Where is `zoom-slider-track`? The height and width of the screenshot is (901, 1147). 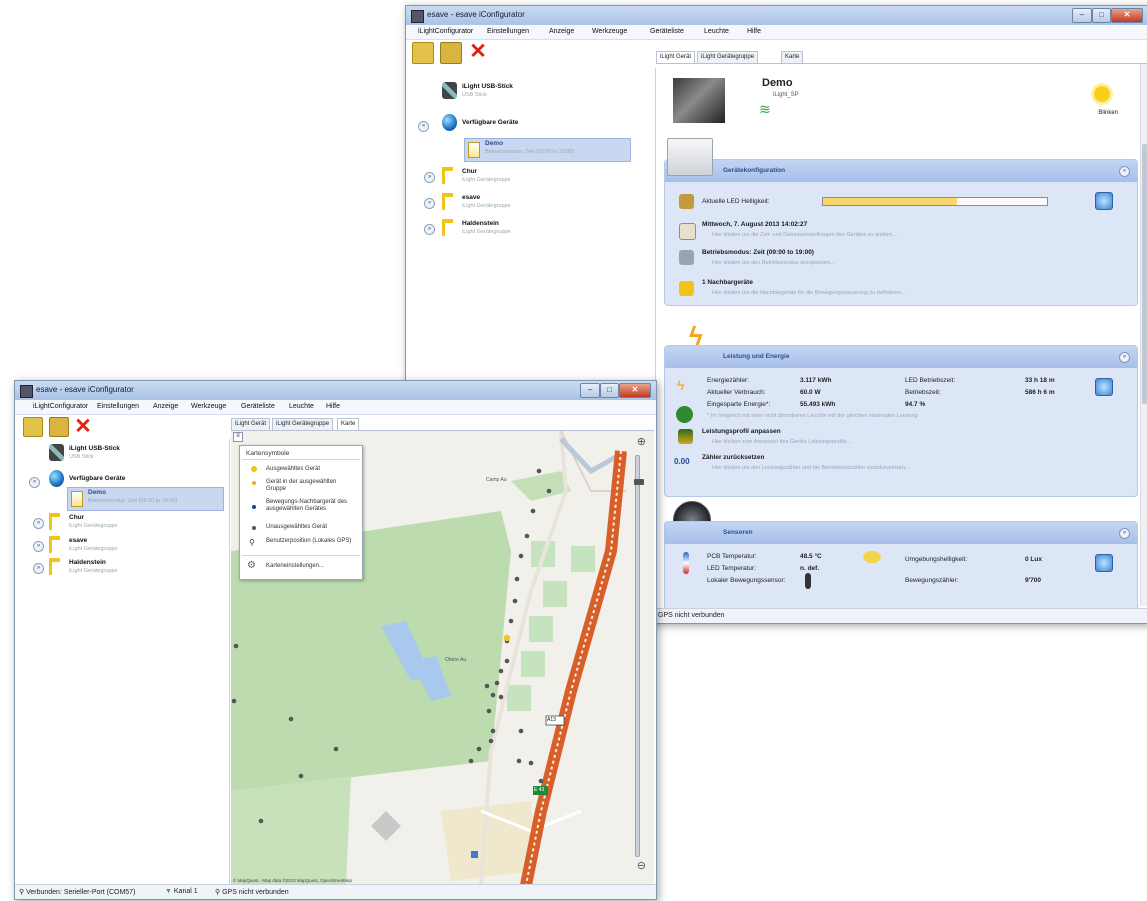 zoom-slider-track is located at coordinates (637, 656).